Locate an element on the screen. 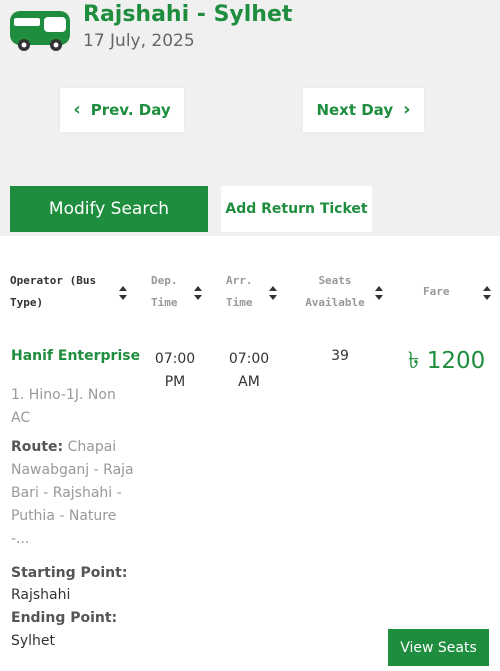 This screenshot has height=671, width=500. travel-date: 17 July, 2025 is located at coordinates (139, 41).